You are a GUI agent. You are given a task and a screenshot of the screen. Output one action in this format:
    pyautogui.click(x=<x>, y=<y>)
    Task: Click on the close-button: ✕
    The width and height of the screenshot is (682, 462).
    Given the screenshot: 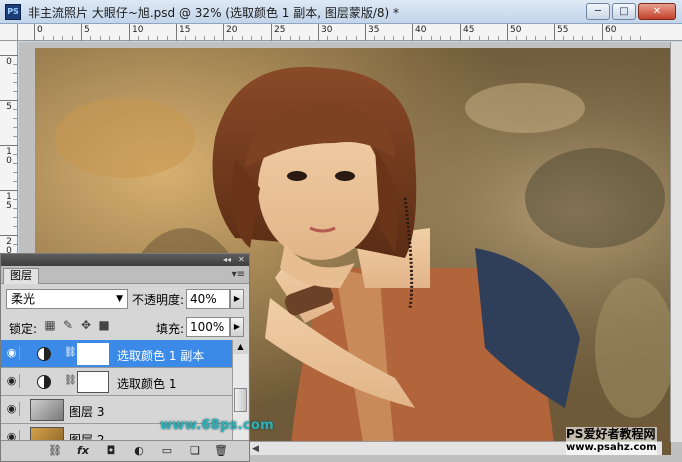 What is the action you would take?
    pyautogui.click(x=657, y=11)
    